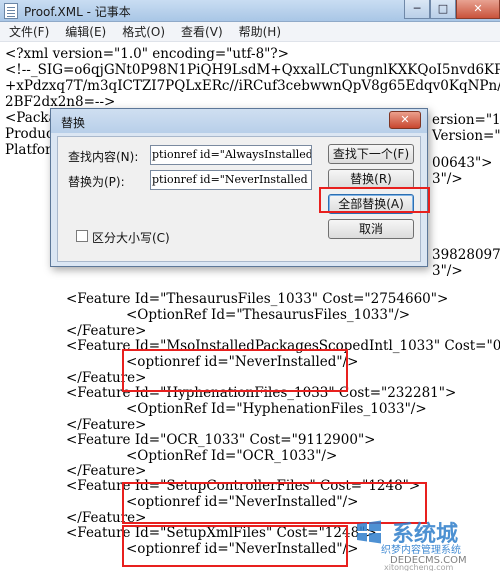  What do you see at coordinates (29, 31) in the screenshot?
I see `menu-file: 文件(F)` at bounding box center [29, 31].